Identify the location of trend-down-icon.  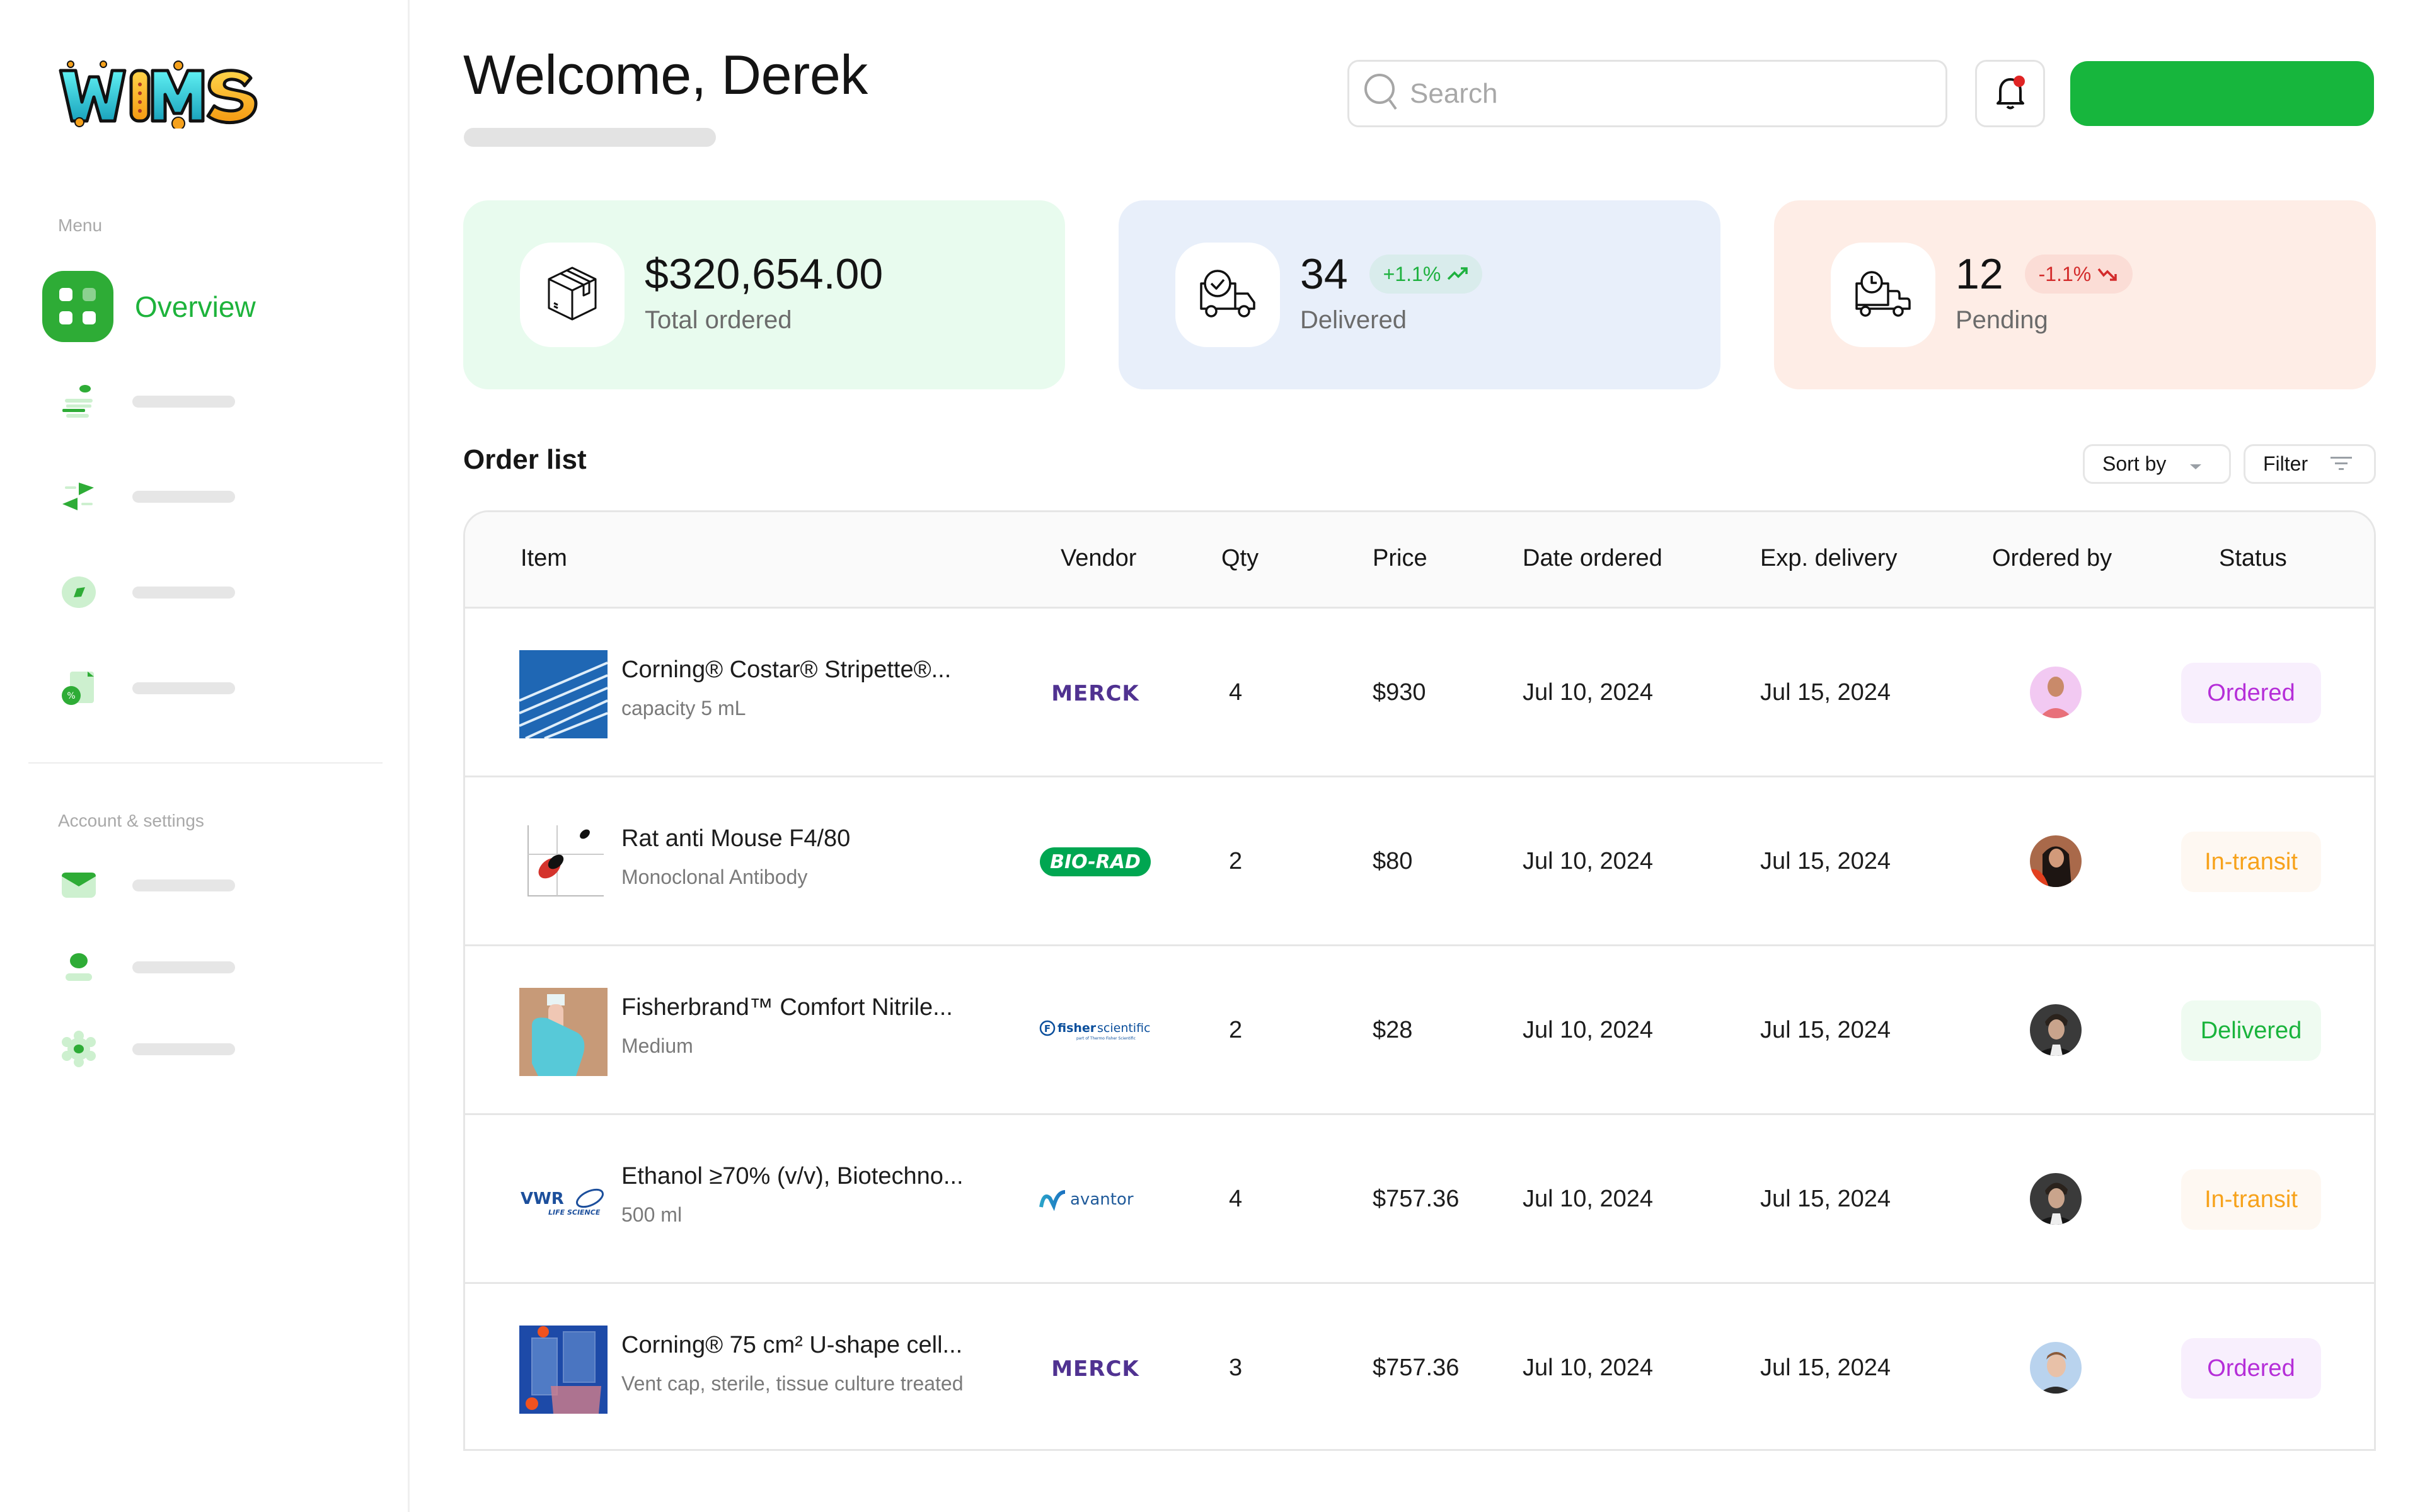
(2107, 274).